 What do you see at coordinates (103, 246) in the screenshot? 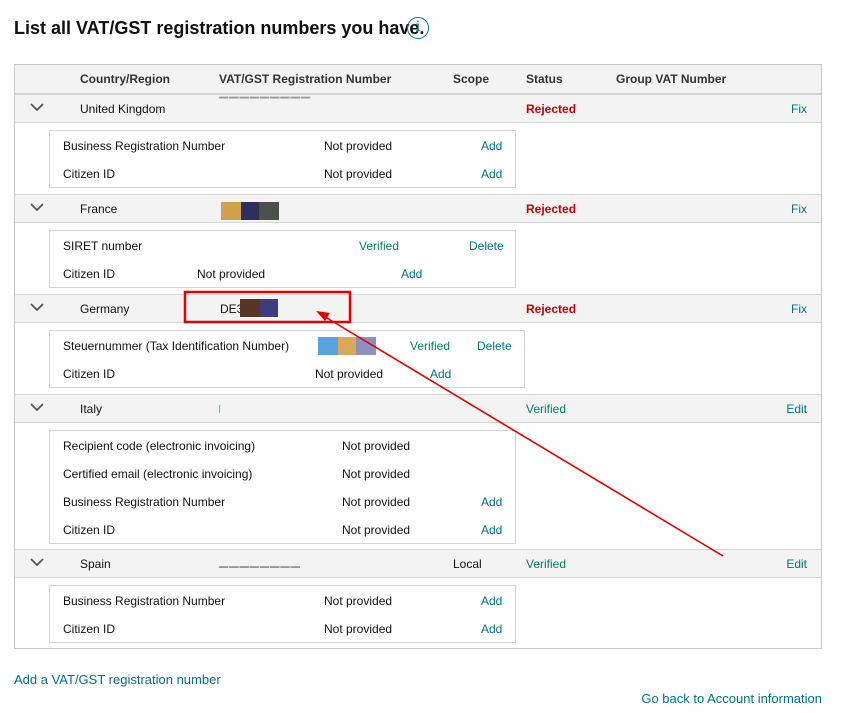
I see `detail-label: SIRET number` at bounding box center [103, 246].